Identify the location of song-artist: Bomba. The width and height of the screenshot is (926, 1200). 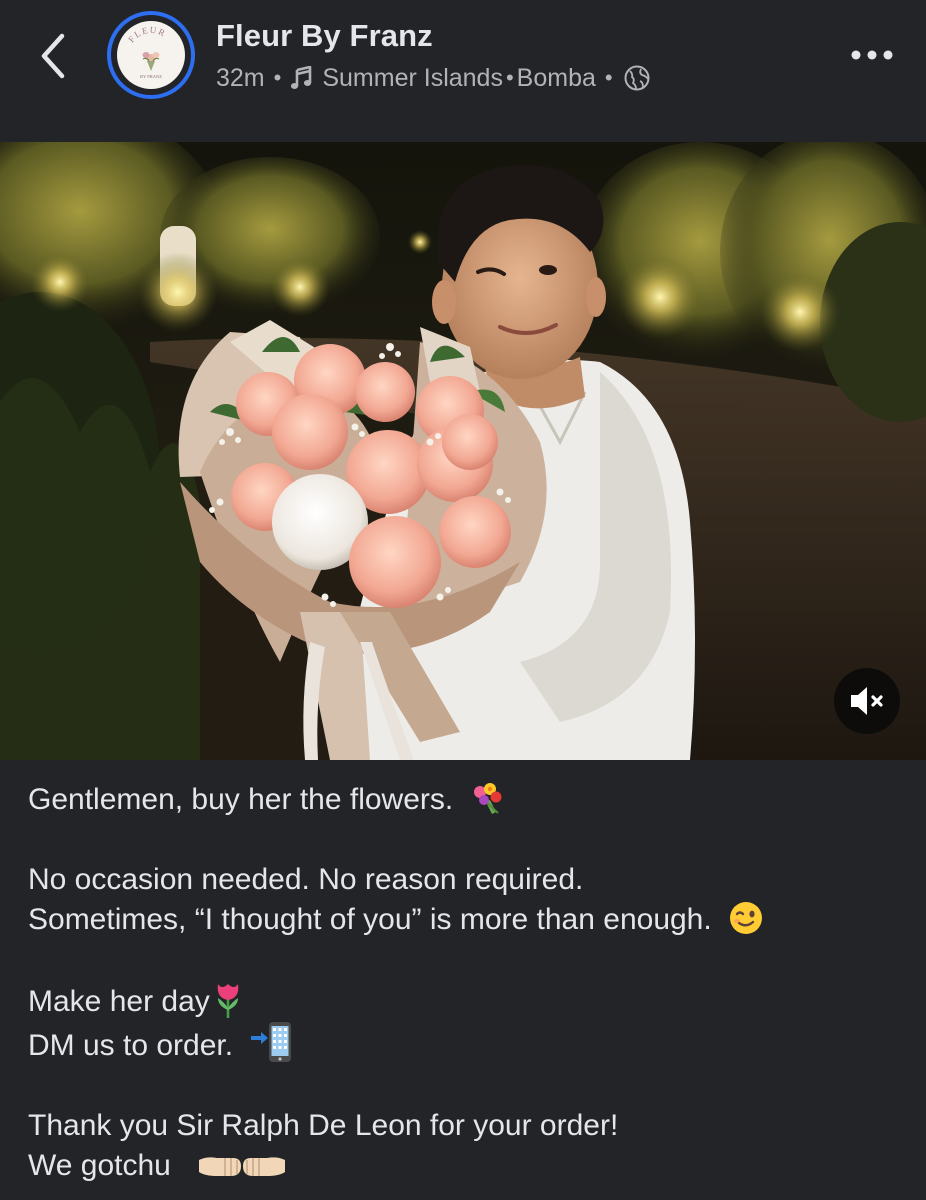
(556, 78).